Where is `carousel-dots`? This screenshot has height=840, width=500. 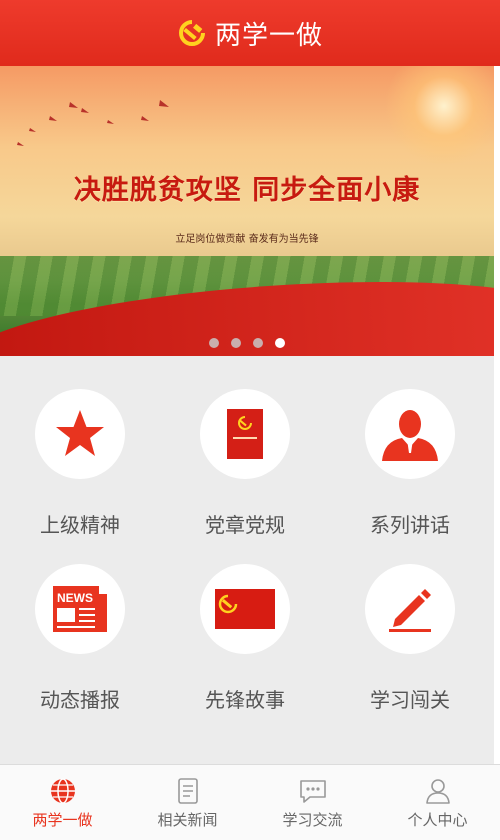
carousel-dots is located at coordinates (247, 343).